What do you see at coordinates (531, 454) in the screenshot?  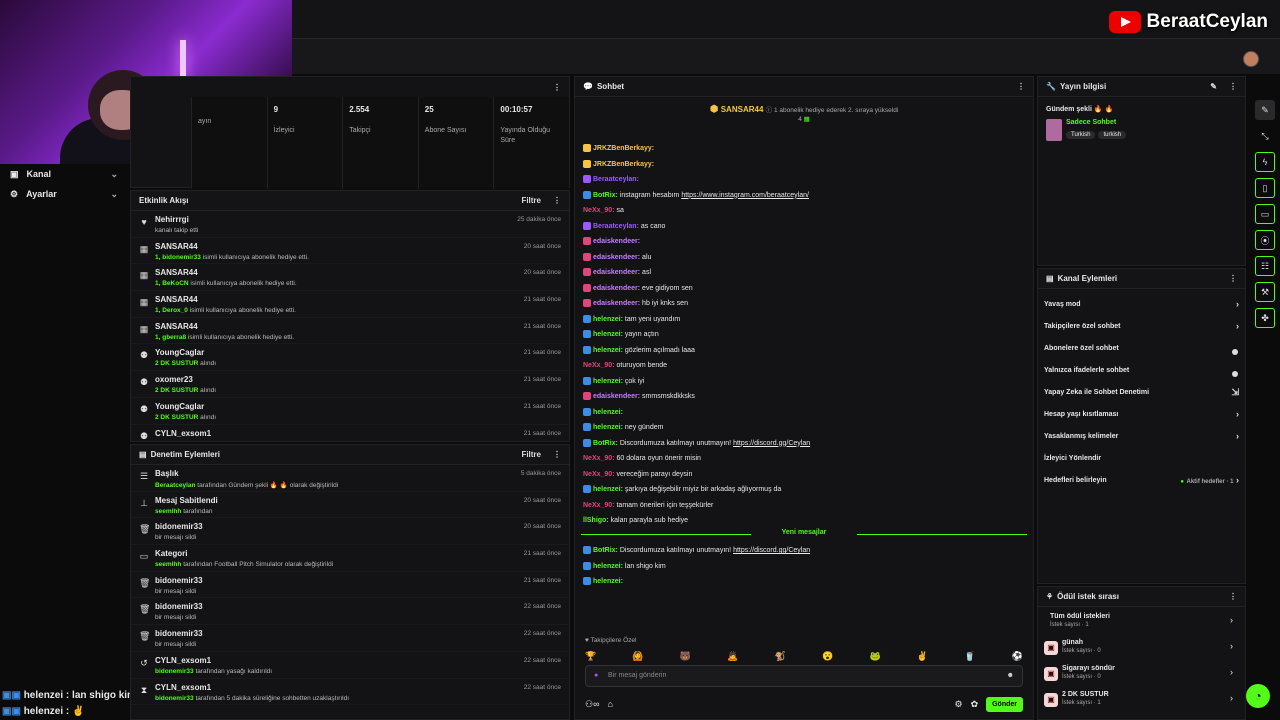 I see `filter-button: Filtre` at bounding box center [531, 454].